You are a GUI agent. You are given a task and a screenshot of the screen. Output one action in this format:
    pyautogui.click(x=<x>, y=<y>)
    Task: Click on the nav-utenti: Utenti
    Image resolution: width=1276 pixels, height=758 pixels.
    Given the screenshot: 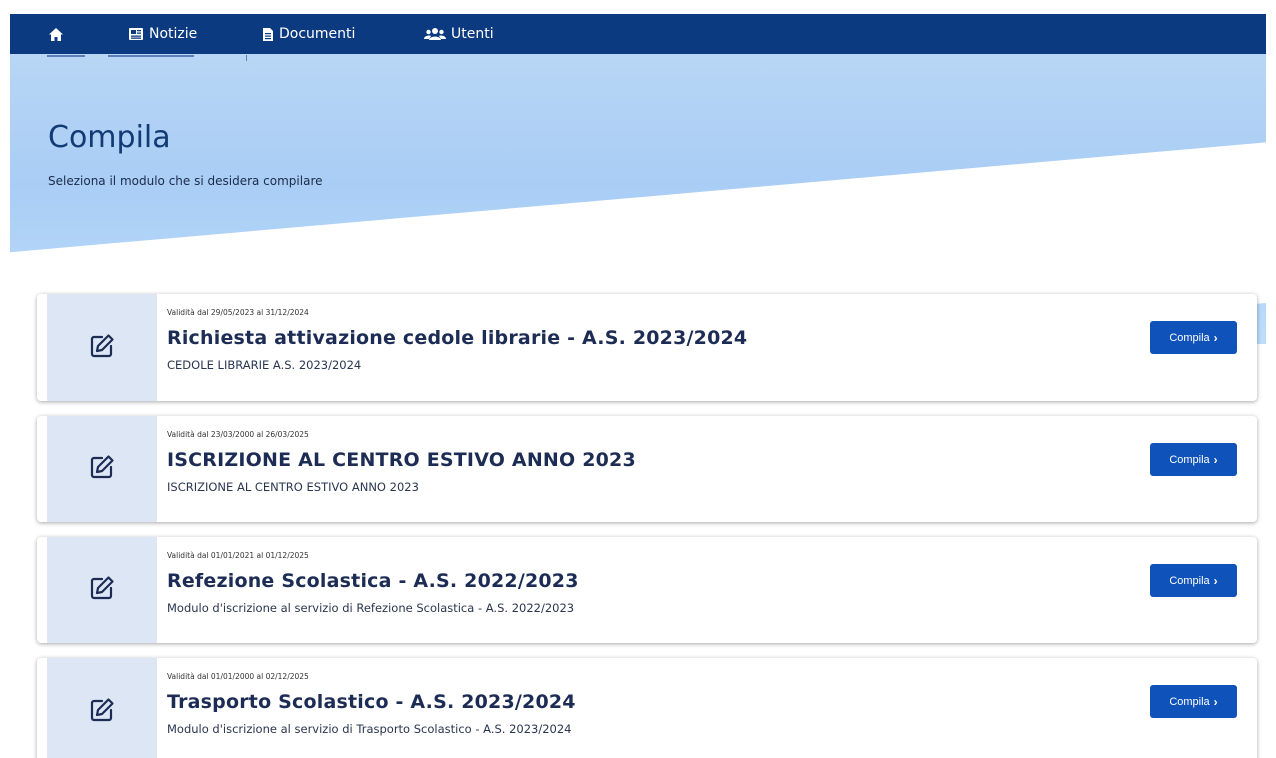 What is the action you would take?
    pyautogui.click(x=459, y=34)
    